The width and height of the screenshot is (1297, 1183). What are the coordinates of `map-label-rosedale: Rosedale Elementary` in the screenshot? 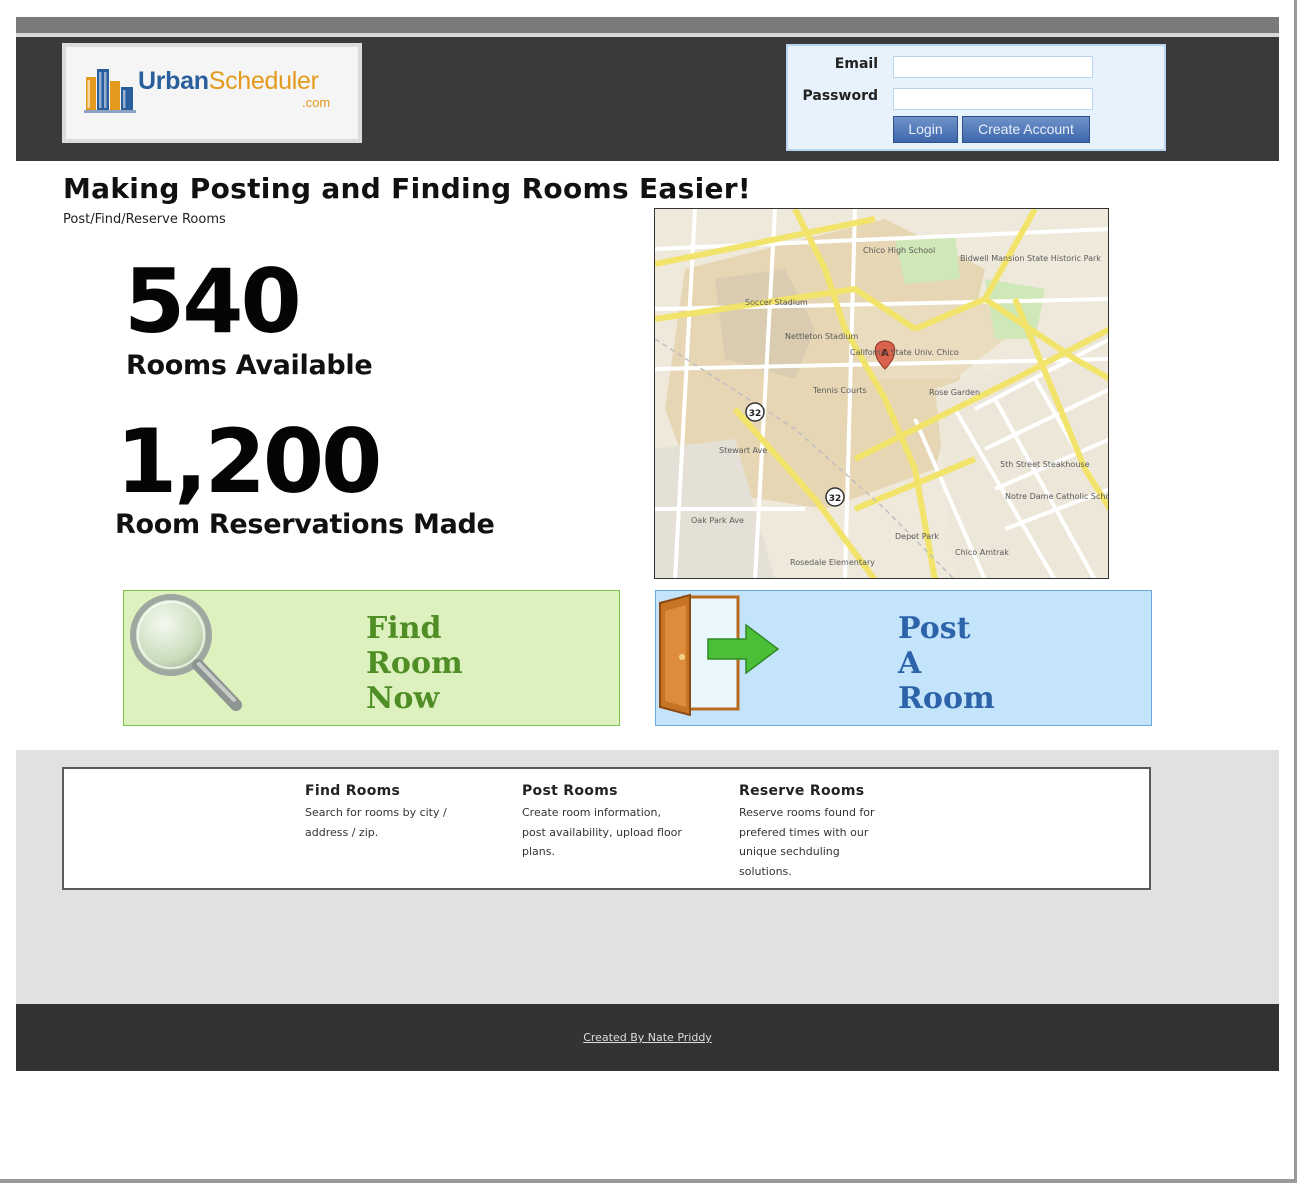 It's located at (832, 562).